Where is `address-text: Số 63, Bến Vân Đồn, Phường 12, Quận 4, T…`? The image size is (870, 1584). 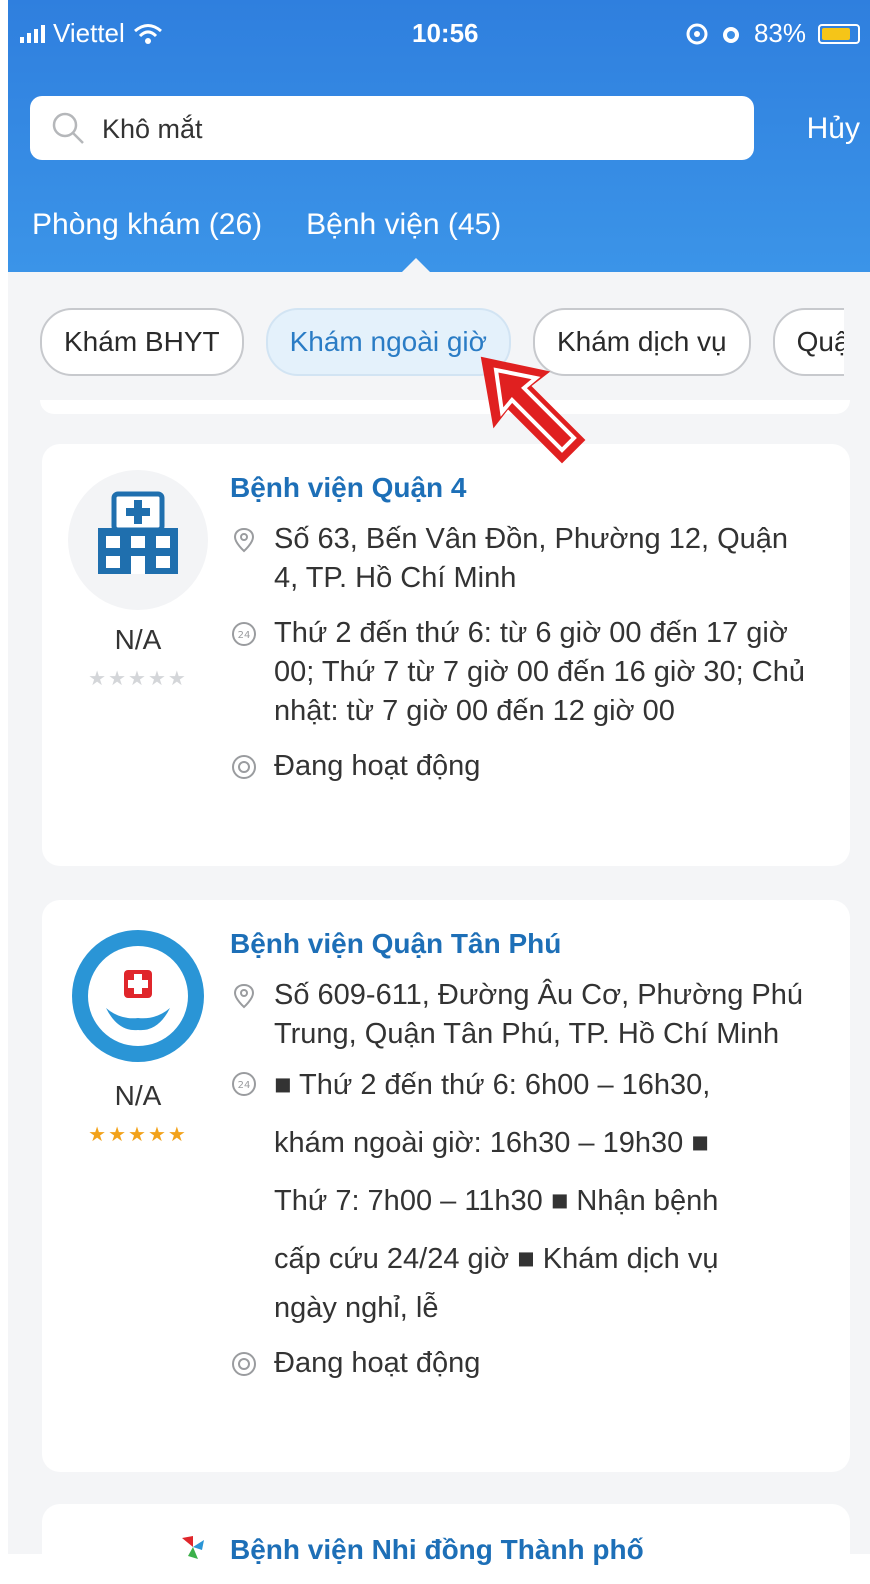 address-text: Số 63, Bến Vân Đồn, Phường 12, Quận 4, T… is located at coordinates (531, 558).